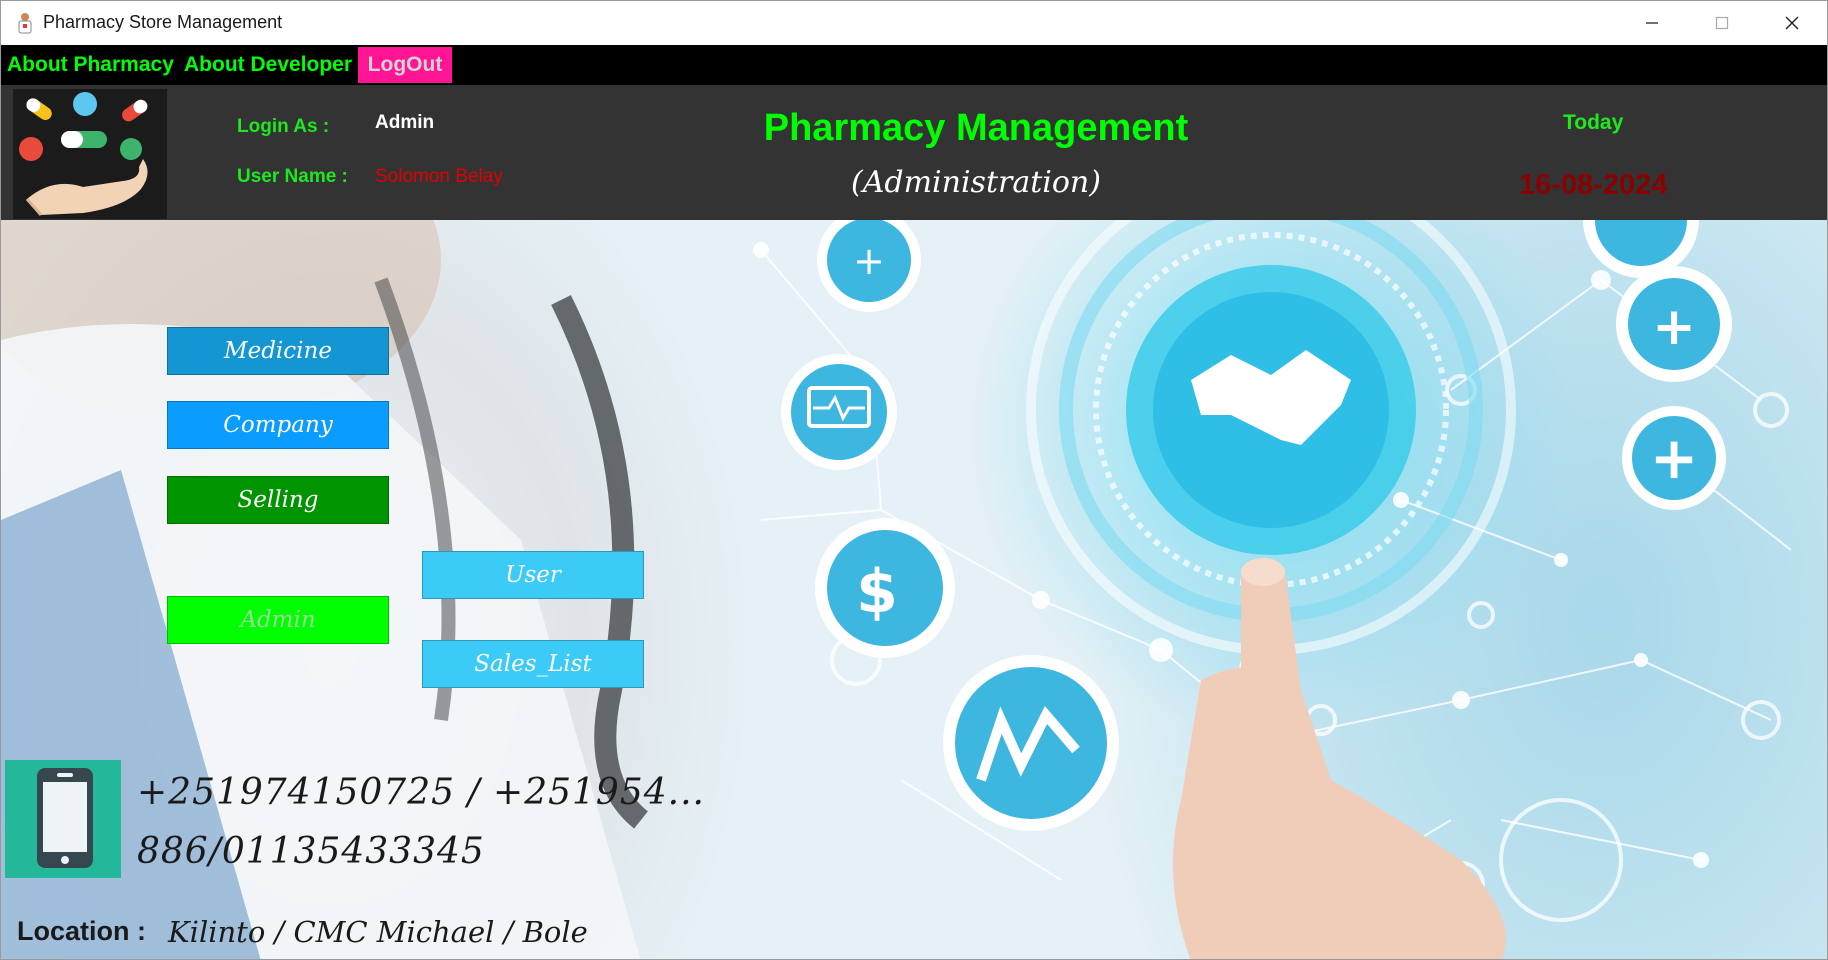 Image resolution: width=1828 pixels, height=960 pixels. Describe the element at coordinates (163, 22) in the screenshot. I see `window-title: Pharmacy Store Management` at that location.